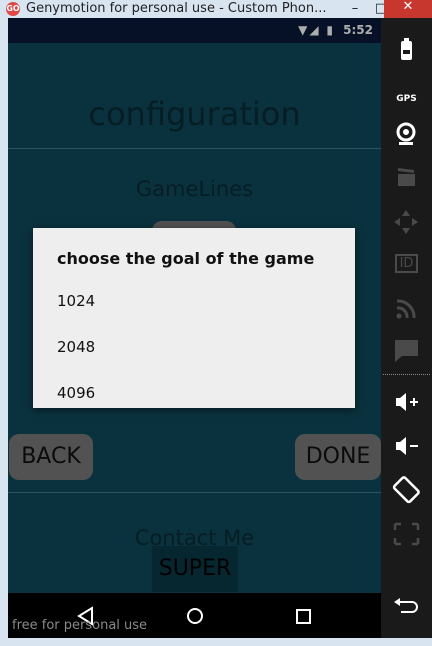 This screenshot has height=646, width=432. I want to click on dialog-title: choose the goal of the game, so click(186, 258).